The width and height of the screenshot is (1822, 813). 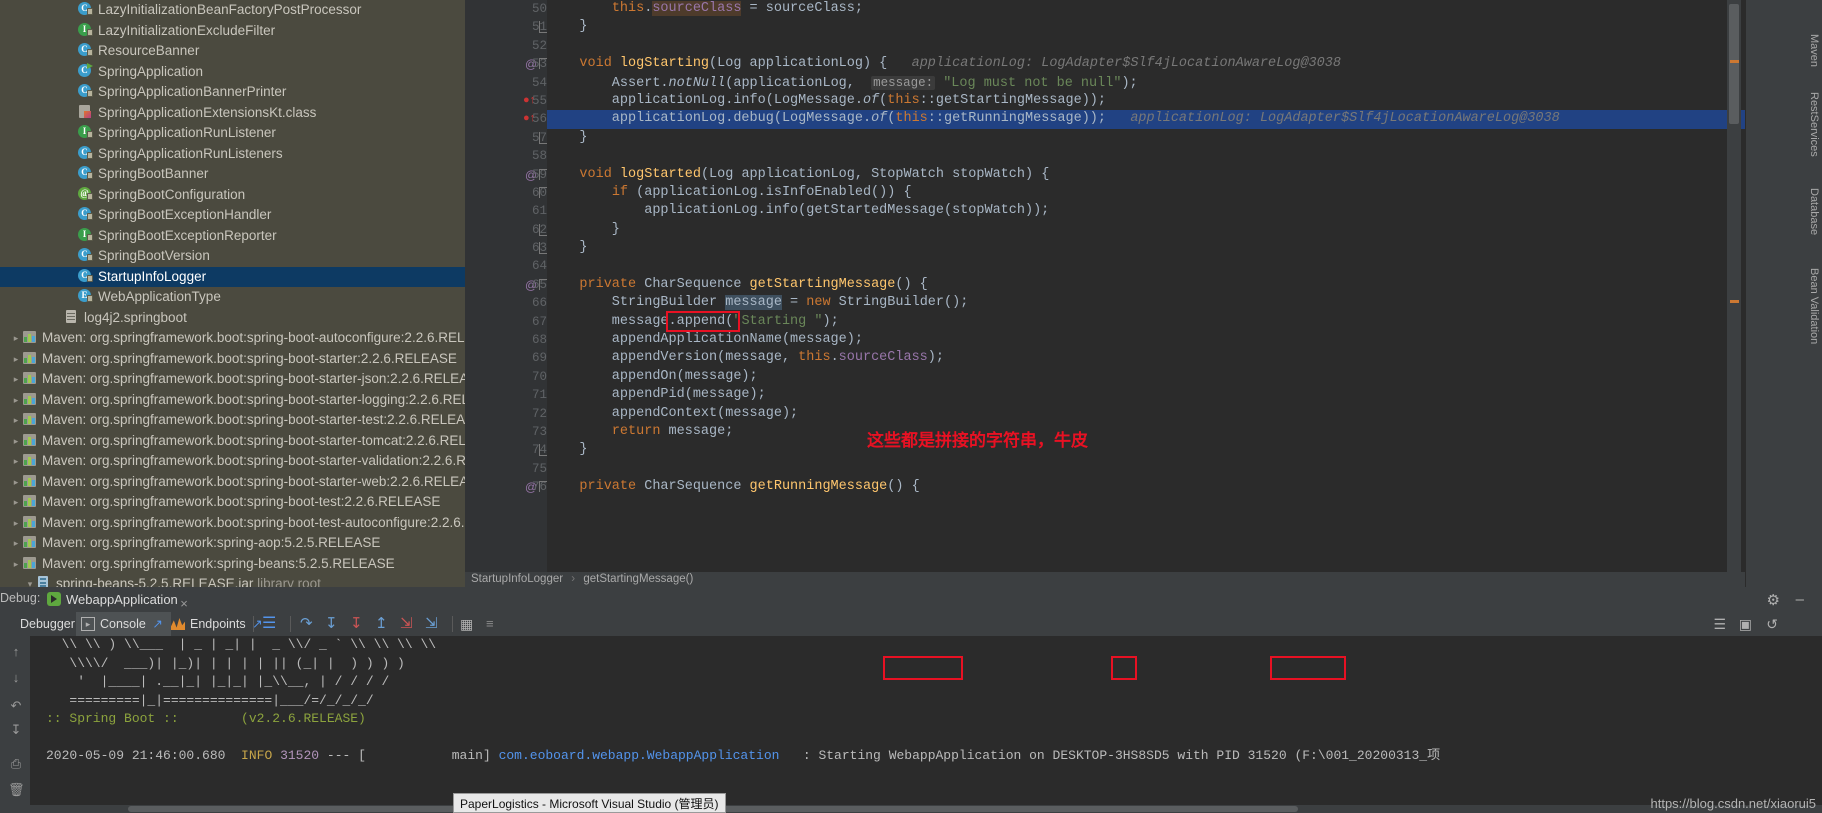 I want to click on breadcrumb-class: StartupInfoLogger, so click(x=517, y=579).